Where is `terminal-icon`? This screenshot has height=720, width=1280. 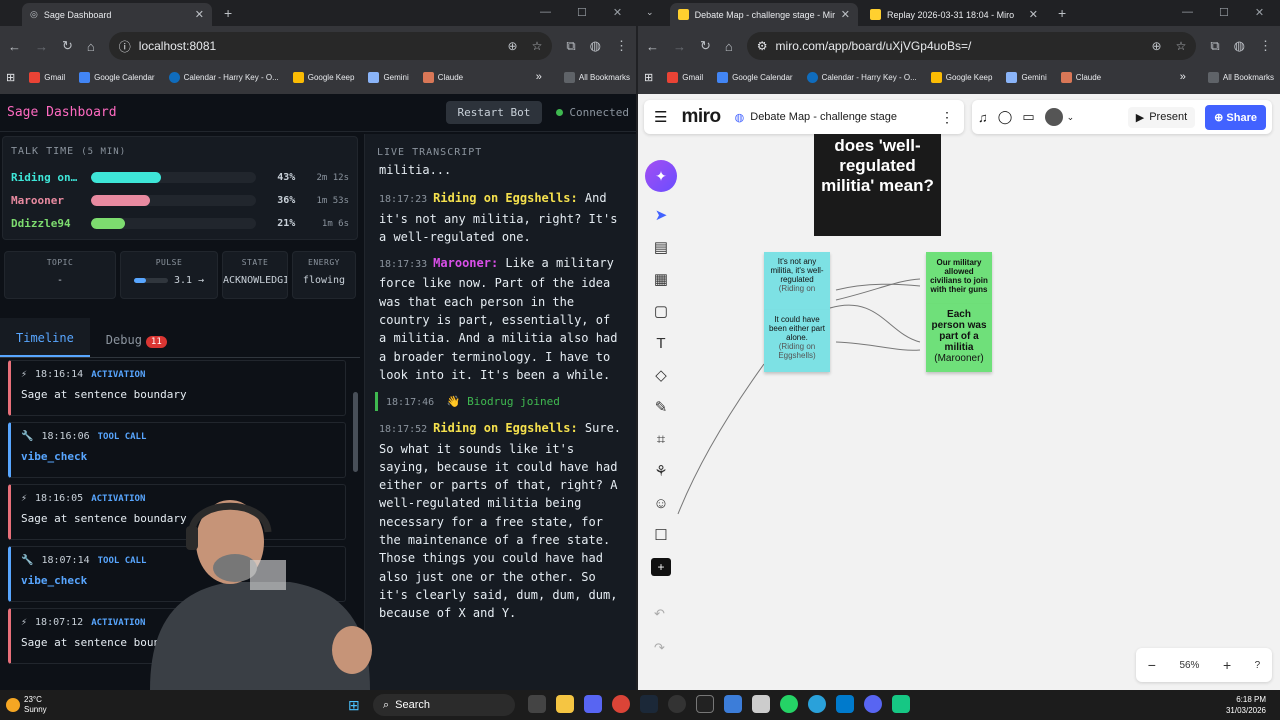
terminal-icon is located at coordinates (705, 704).